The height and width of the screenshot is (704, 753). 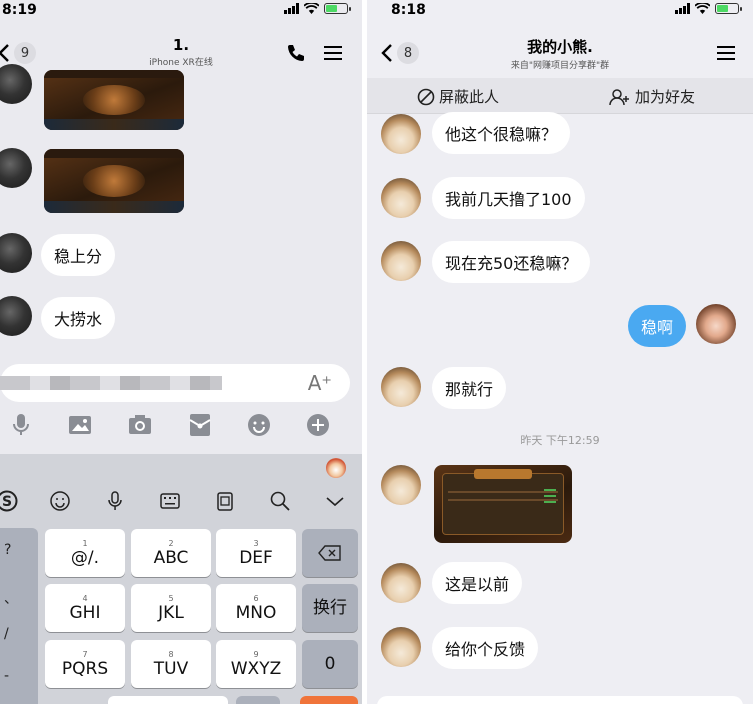 I want to click on key-0: 0, so click(x=330, y=664).